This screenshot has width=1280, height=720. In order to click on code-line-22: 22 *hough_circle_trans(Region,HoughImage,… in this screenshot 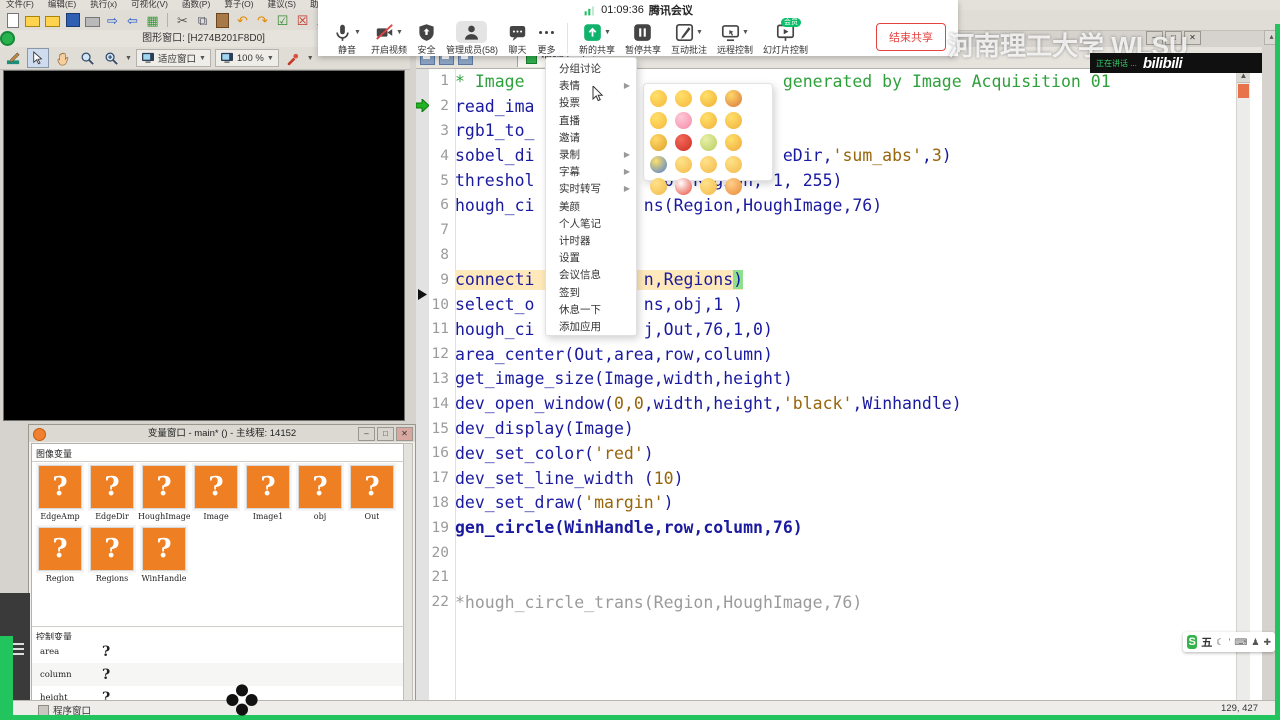, I will do `click(831, 602)`.